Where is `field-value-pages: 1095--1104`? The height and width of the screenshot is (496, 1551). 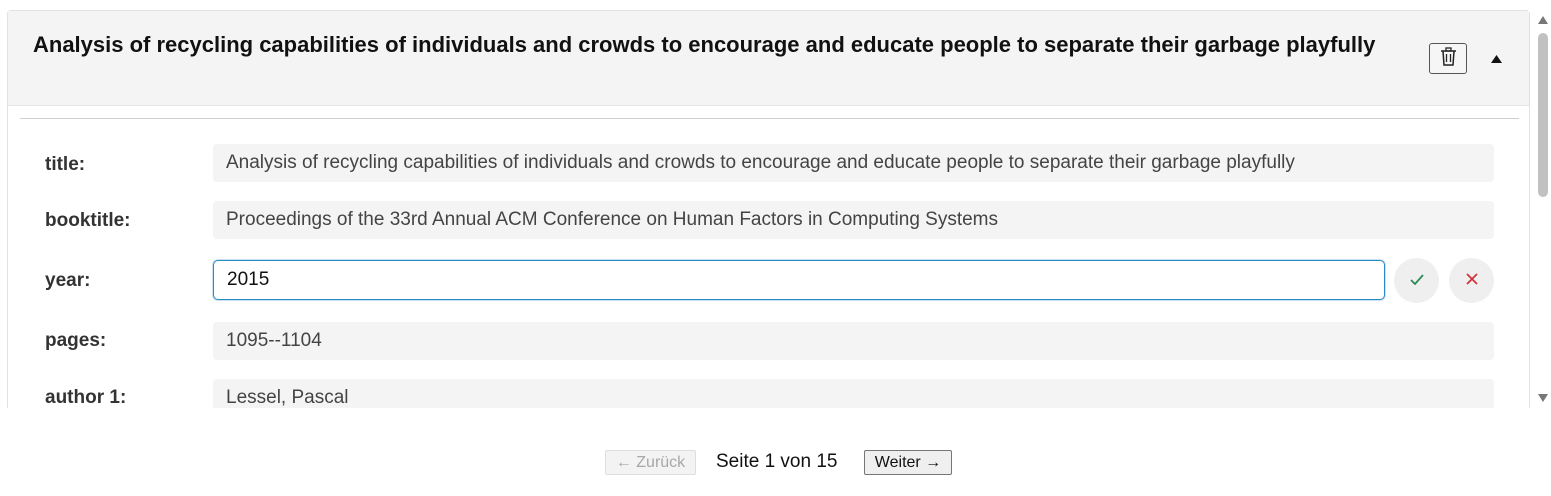
field-value-pages: 1095--1104 is located at coordinates (853, 341).